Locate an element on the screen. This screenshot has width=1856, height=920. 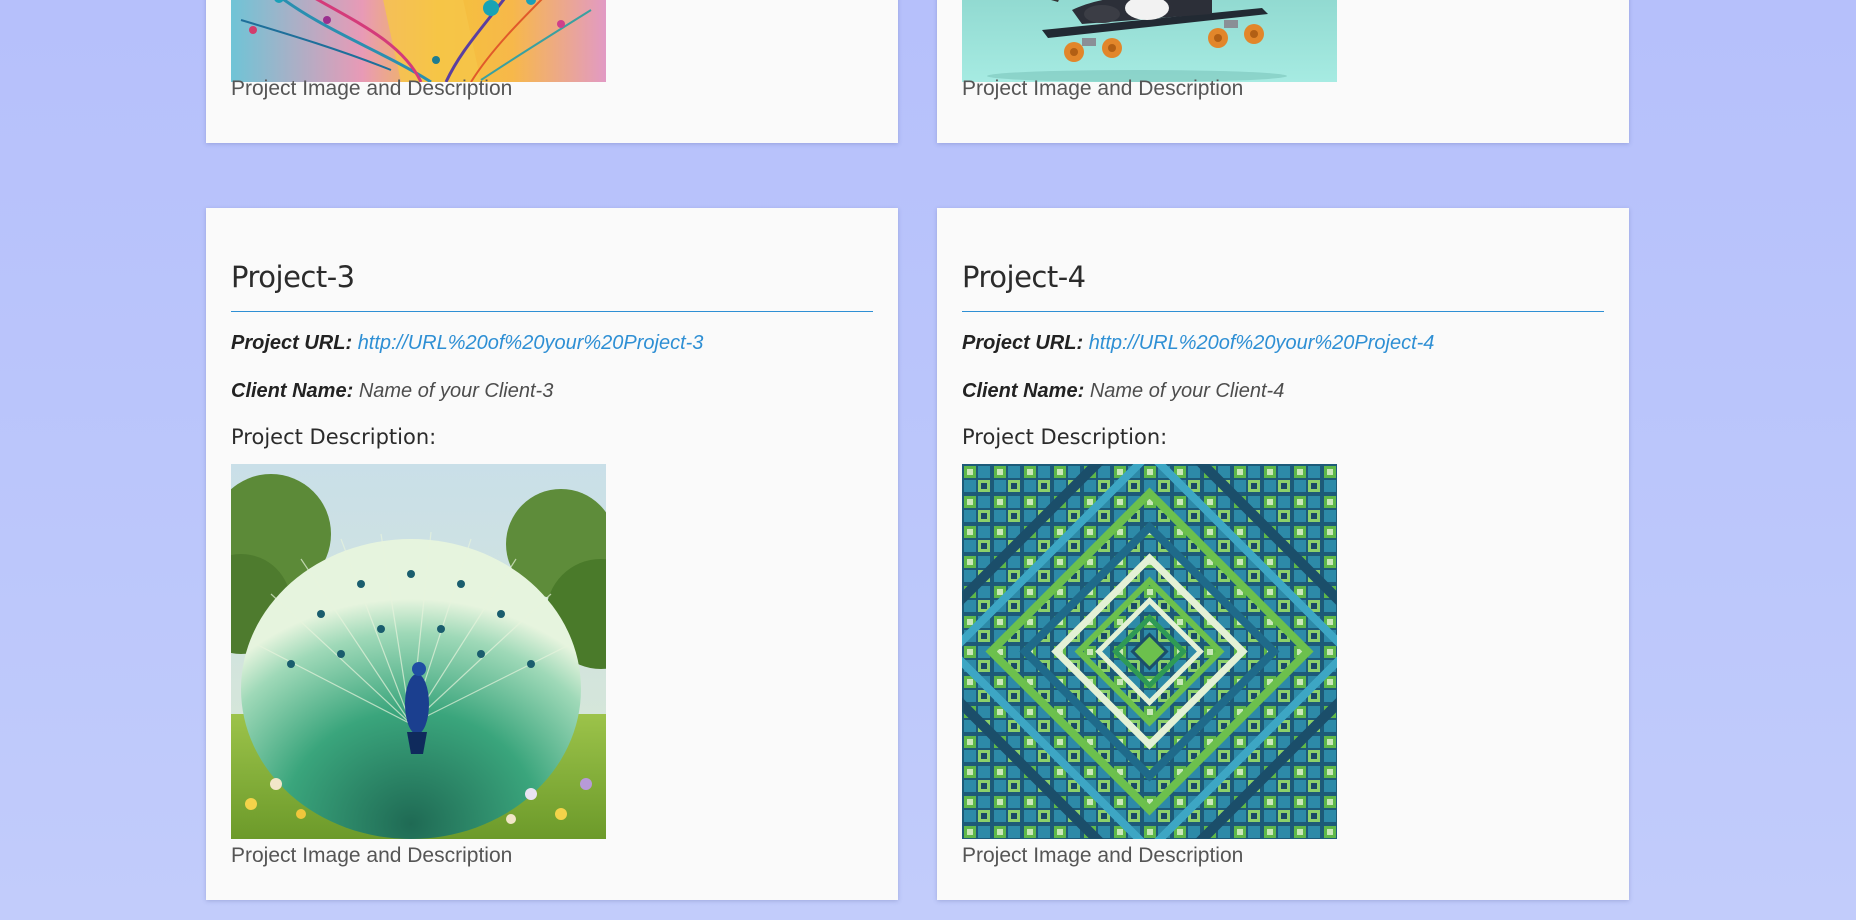
skateboard-image is located at coordinates (1149, 41).